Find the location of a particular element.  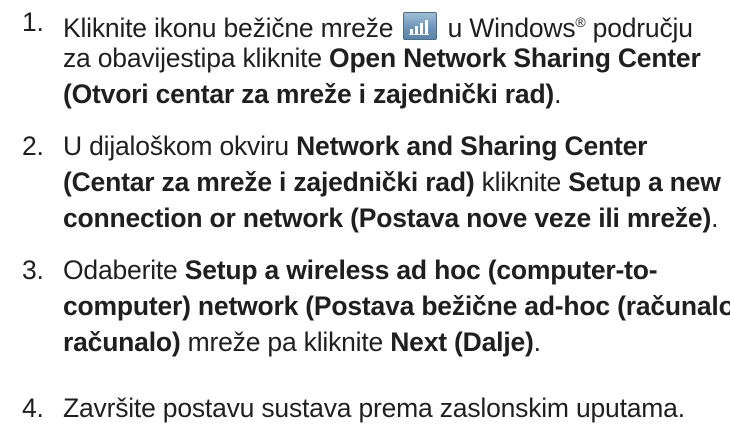

step-number: 2. is located at coordinates (33, 146).